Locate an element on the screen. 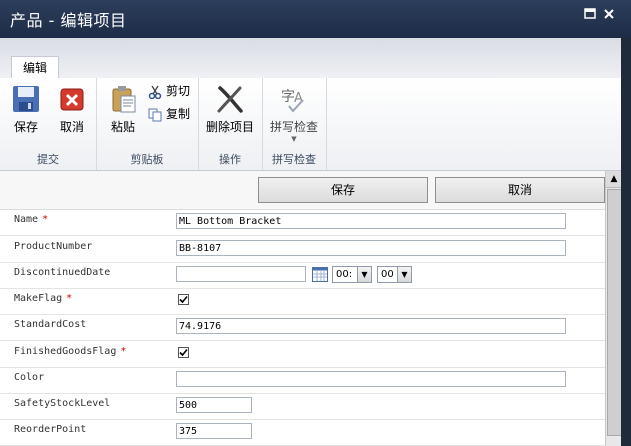 The height and width of the screenshot is (446, 631). cancel-icon is located at coordinates (72, 99).